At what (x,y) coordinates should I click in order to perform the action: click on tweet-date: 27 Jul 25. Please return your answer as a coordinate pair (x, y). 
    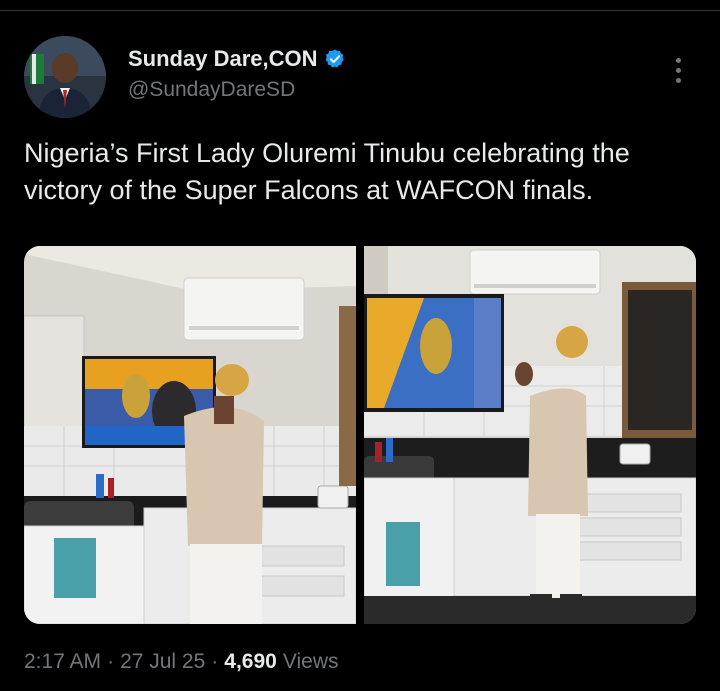
    Looking at the image, I should click on (162, 662).